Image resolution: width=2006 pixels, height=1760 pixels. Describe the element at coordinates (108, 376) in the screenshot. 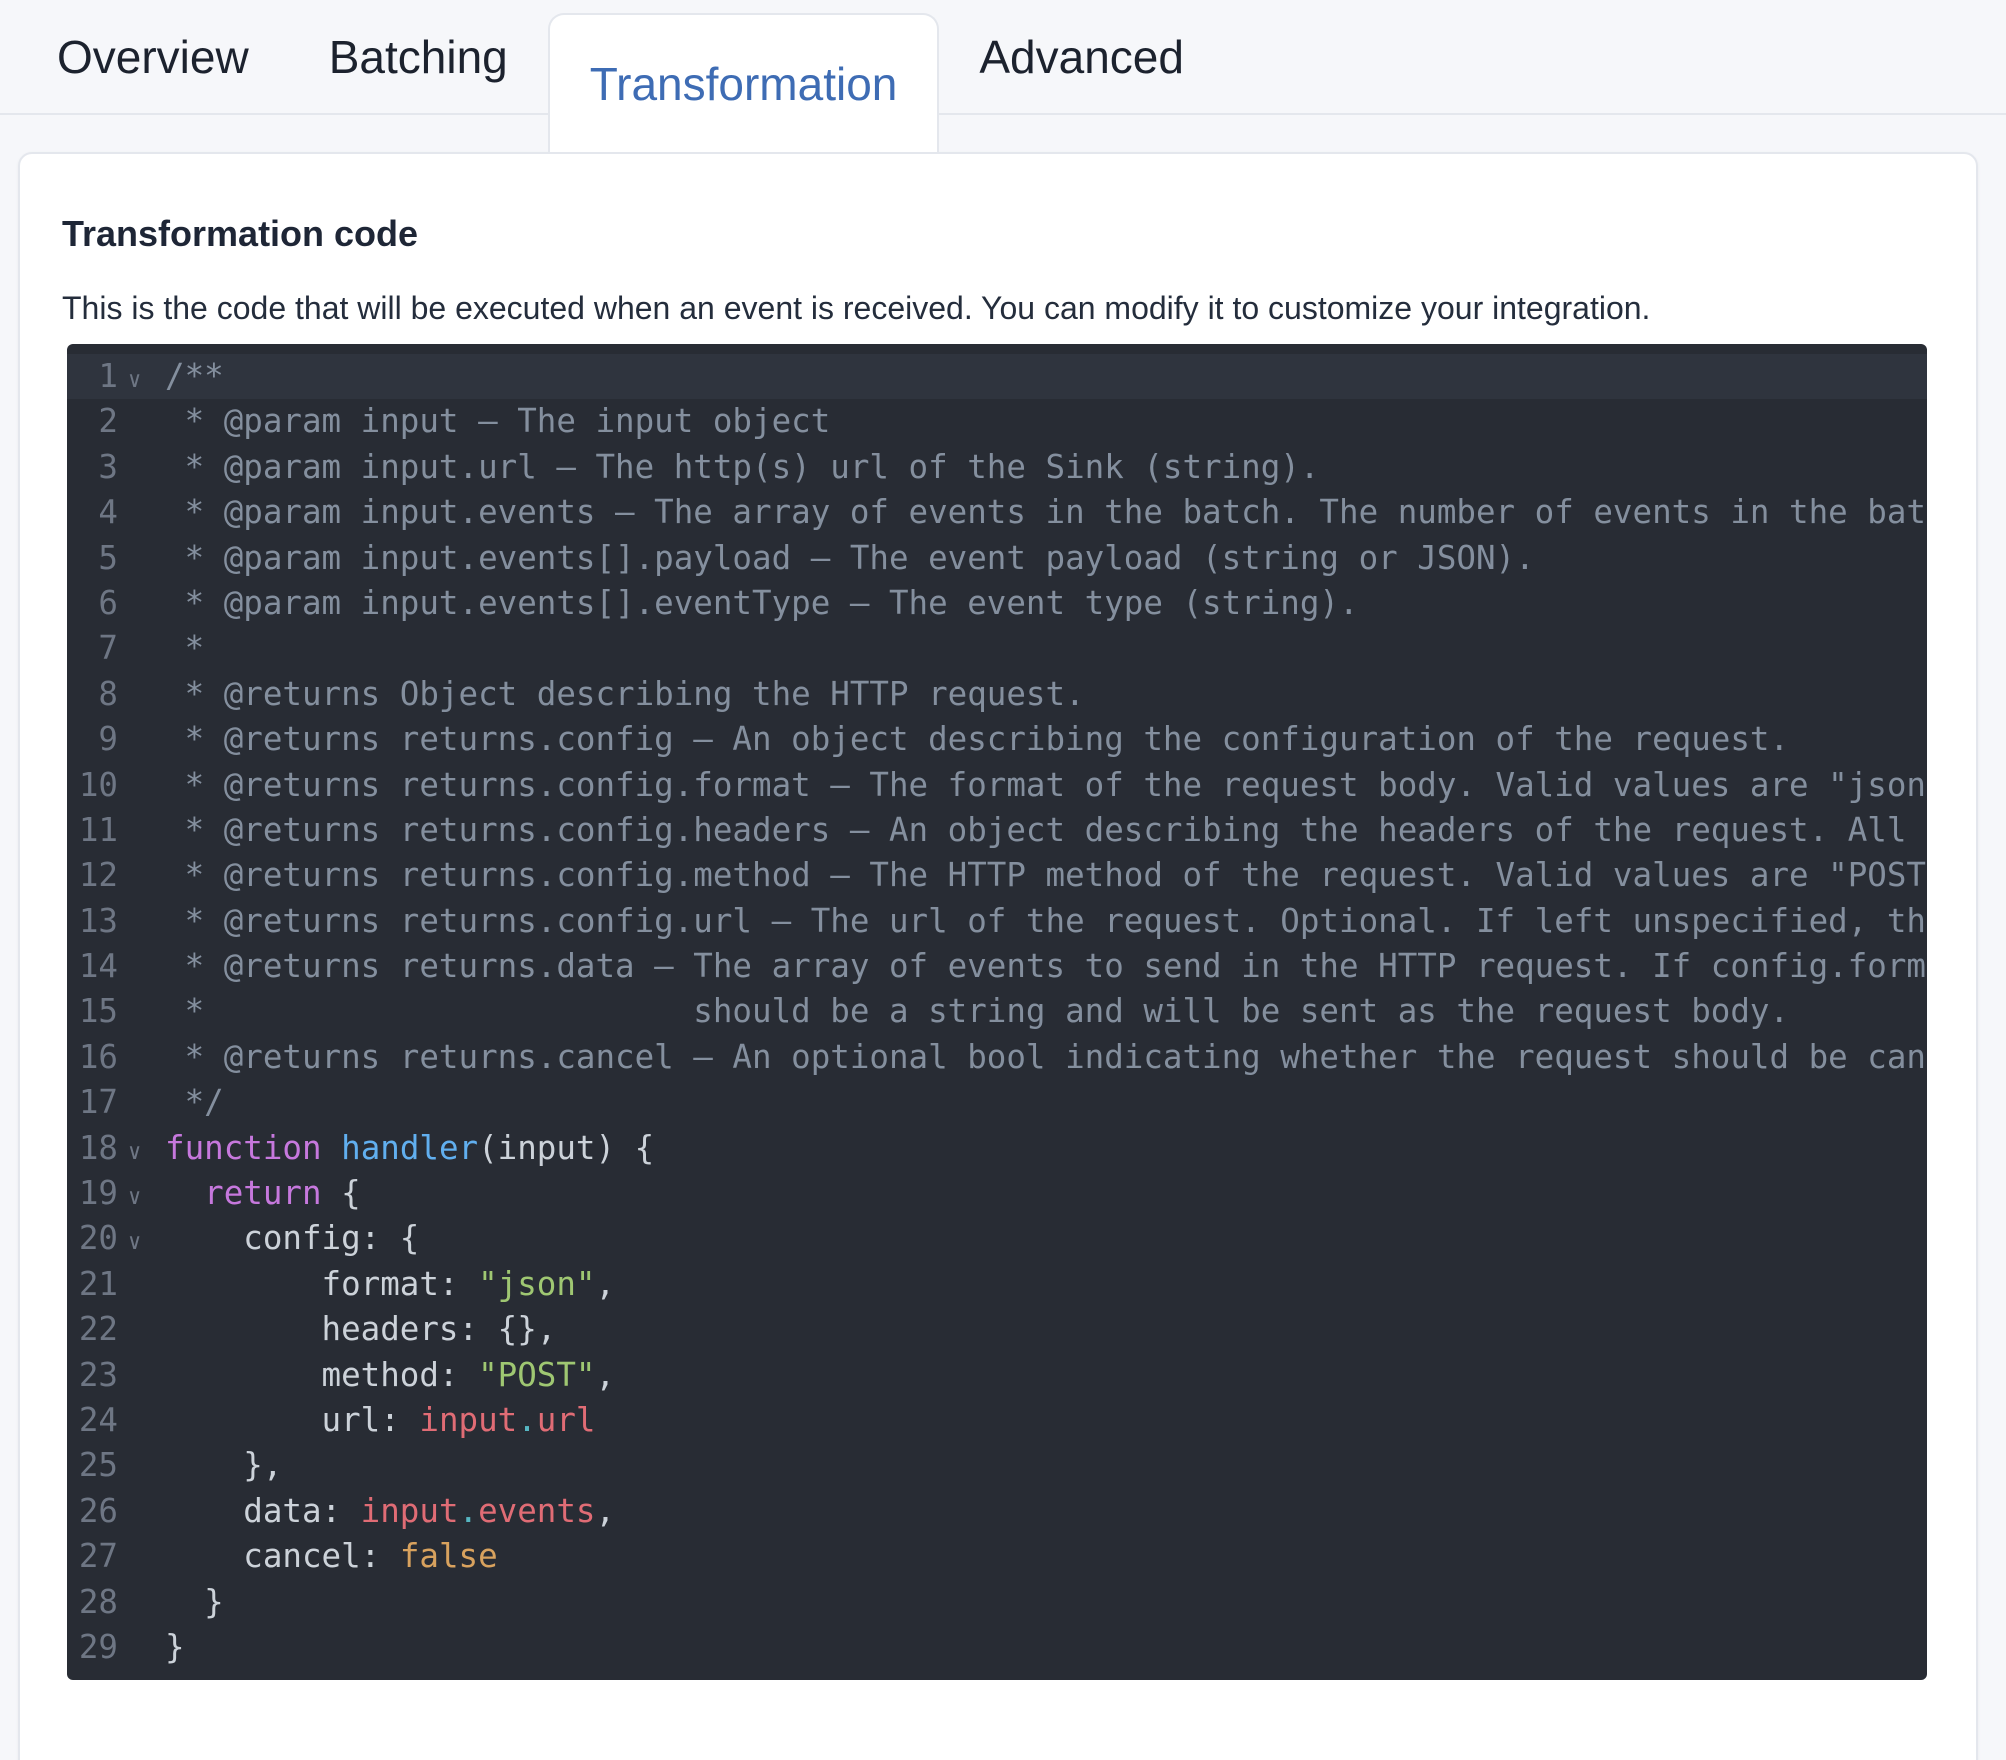

I see `line-number: 1` at that location.